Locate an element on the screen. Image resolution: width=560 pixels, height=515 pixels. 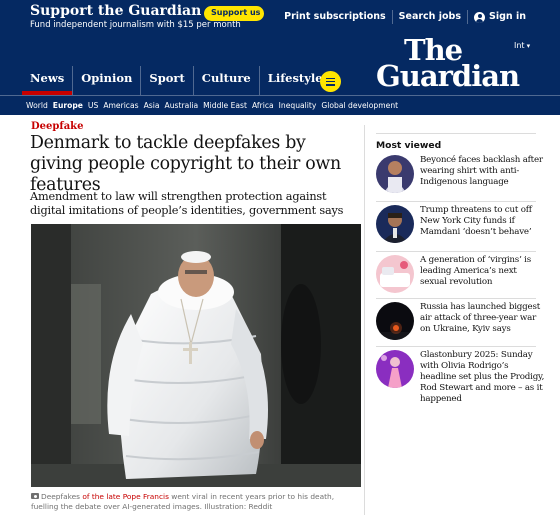
pillar-nav: News Opinion Sport Culture Lifestyle is located at coordinates (176, 80).